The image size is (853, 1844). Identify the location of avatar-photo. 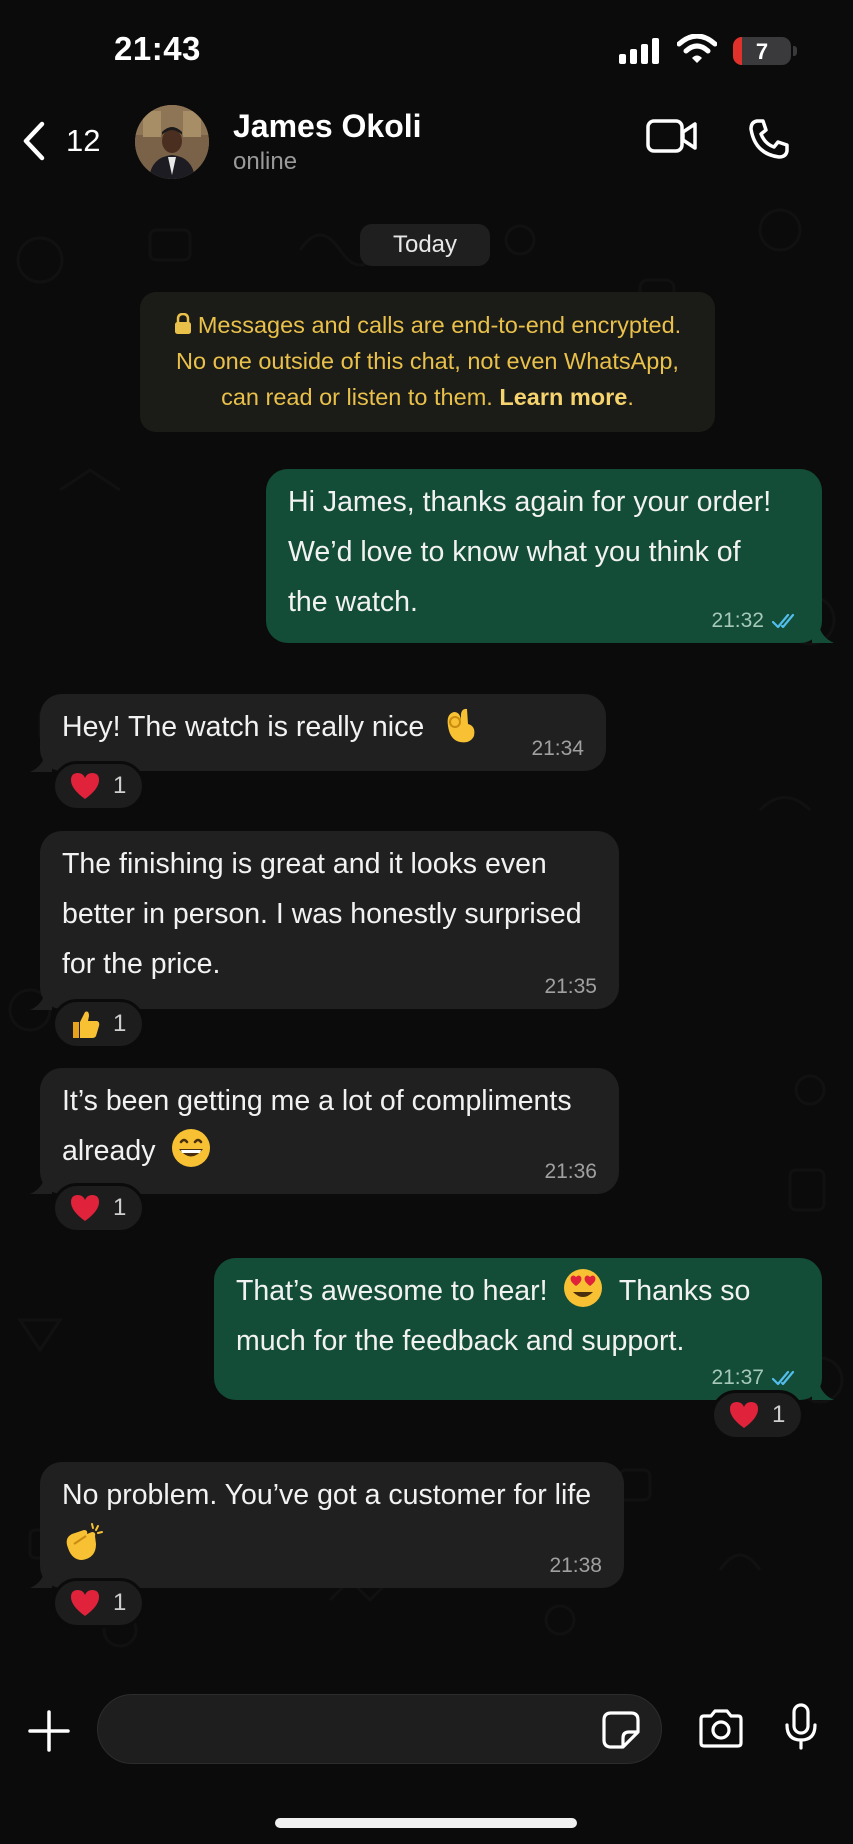
(172, 142).